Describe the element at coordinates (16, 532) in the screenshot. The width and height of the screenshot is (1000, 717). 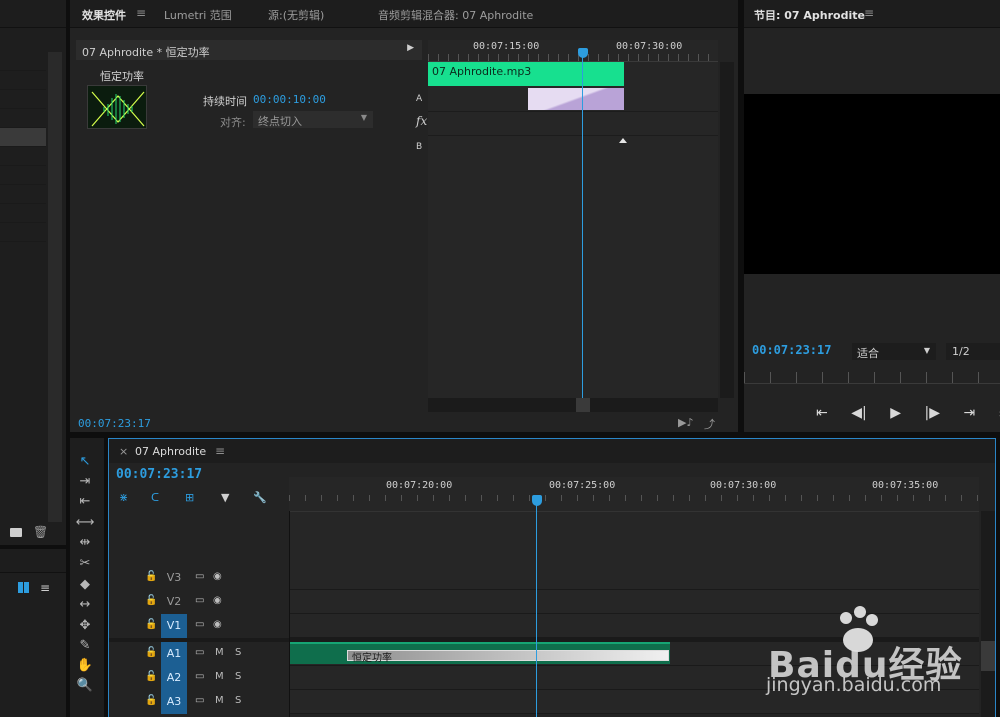
I see `folder-icon` at that location.